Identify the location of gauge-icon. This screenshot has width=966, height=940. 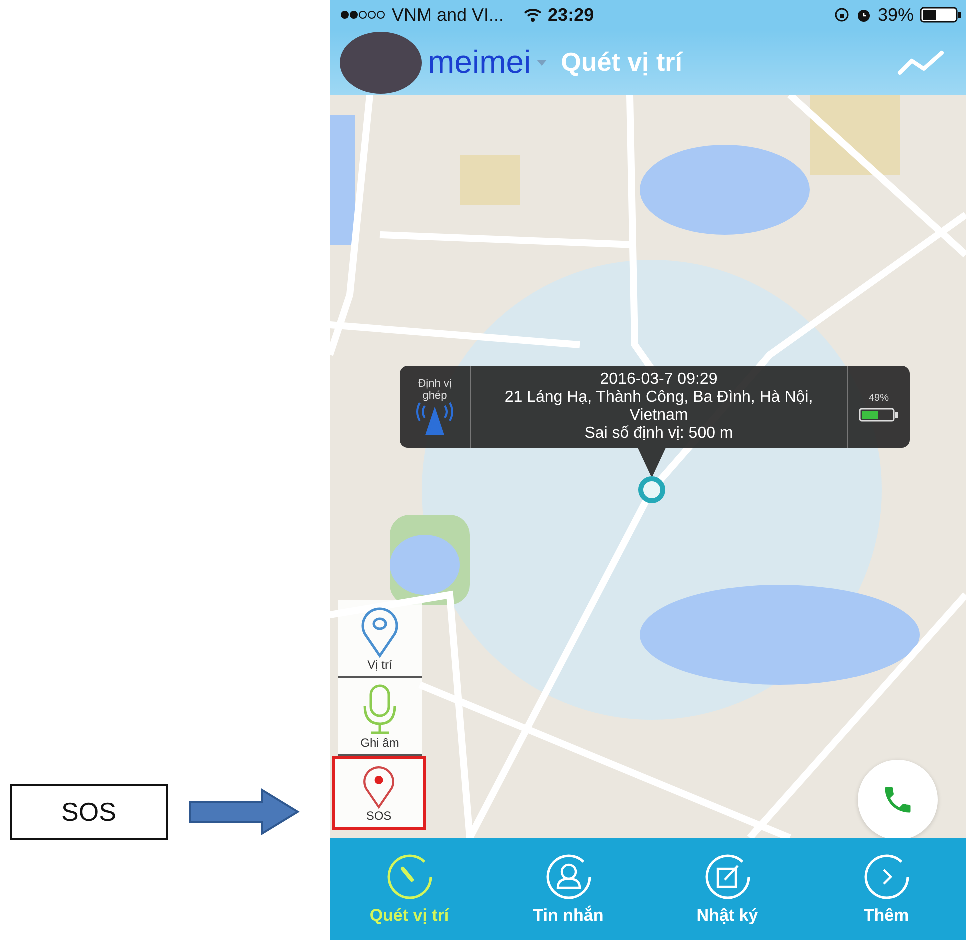
(409, 877).